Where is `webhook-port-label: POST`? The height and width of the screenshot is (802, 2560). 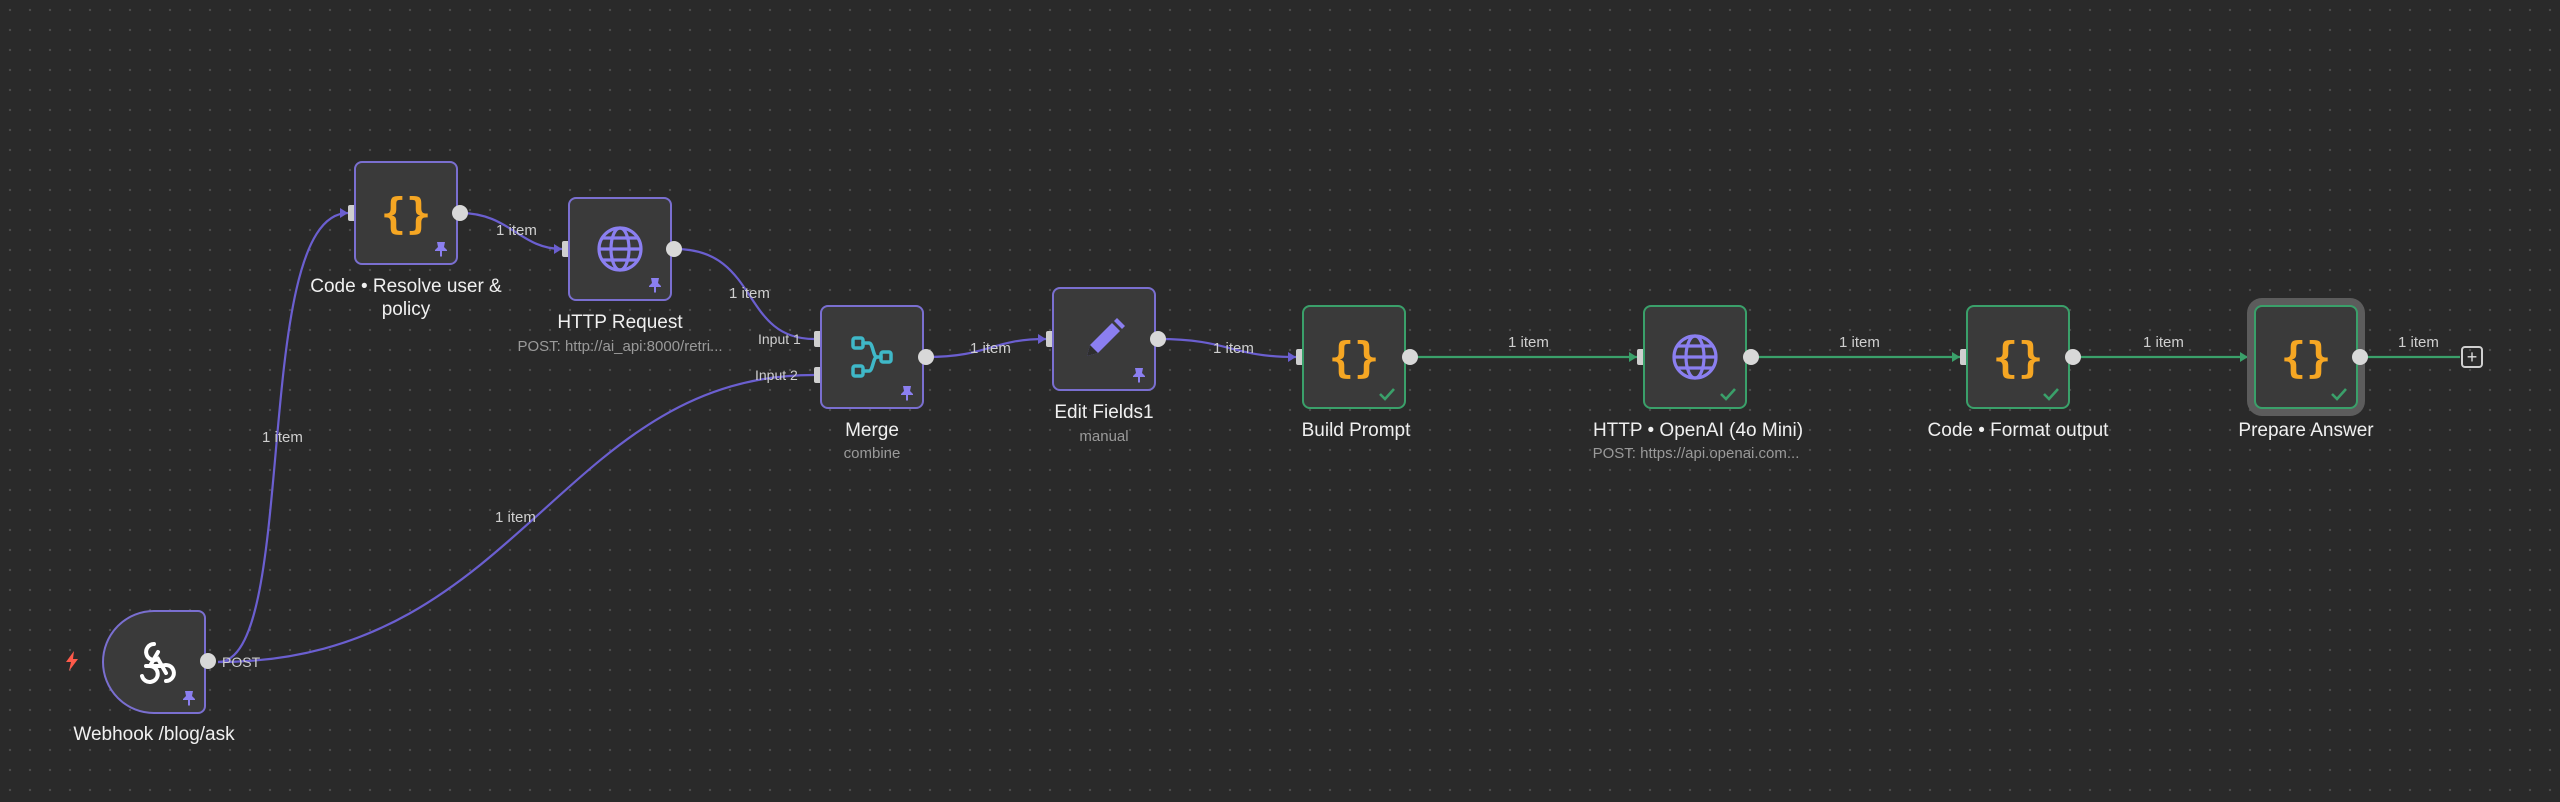
webhook-port-label: POST is located at coordinates (241, 662).